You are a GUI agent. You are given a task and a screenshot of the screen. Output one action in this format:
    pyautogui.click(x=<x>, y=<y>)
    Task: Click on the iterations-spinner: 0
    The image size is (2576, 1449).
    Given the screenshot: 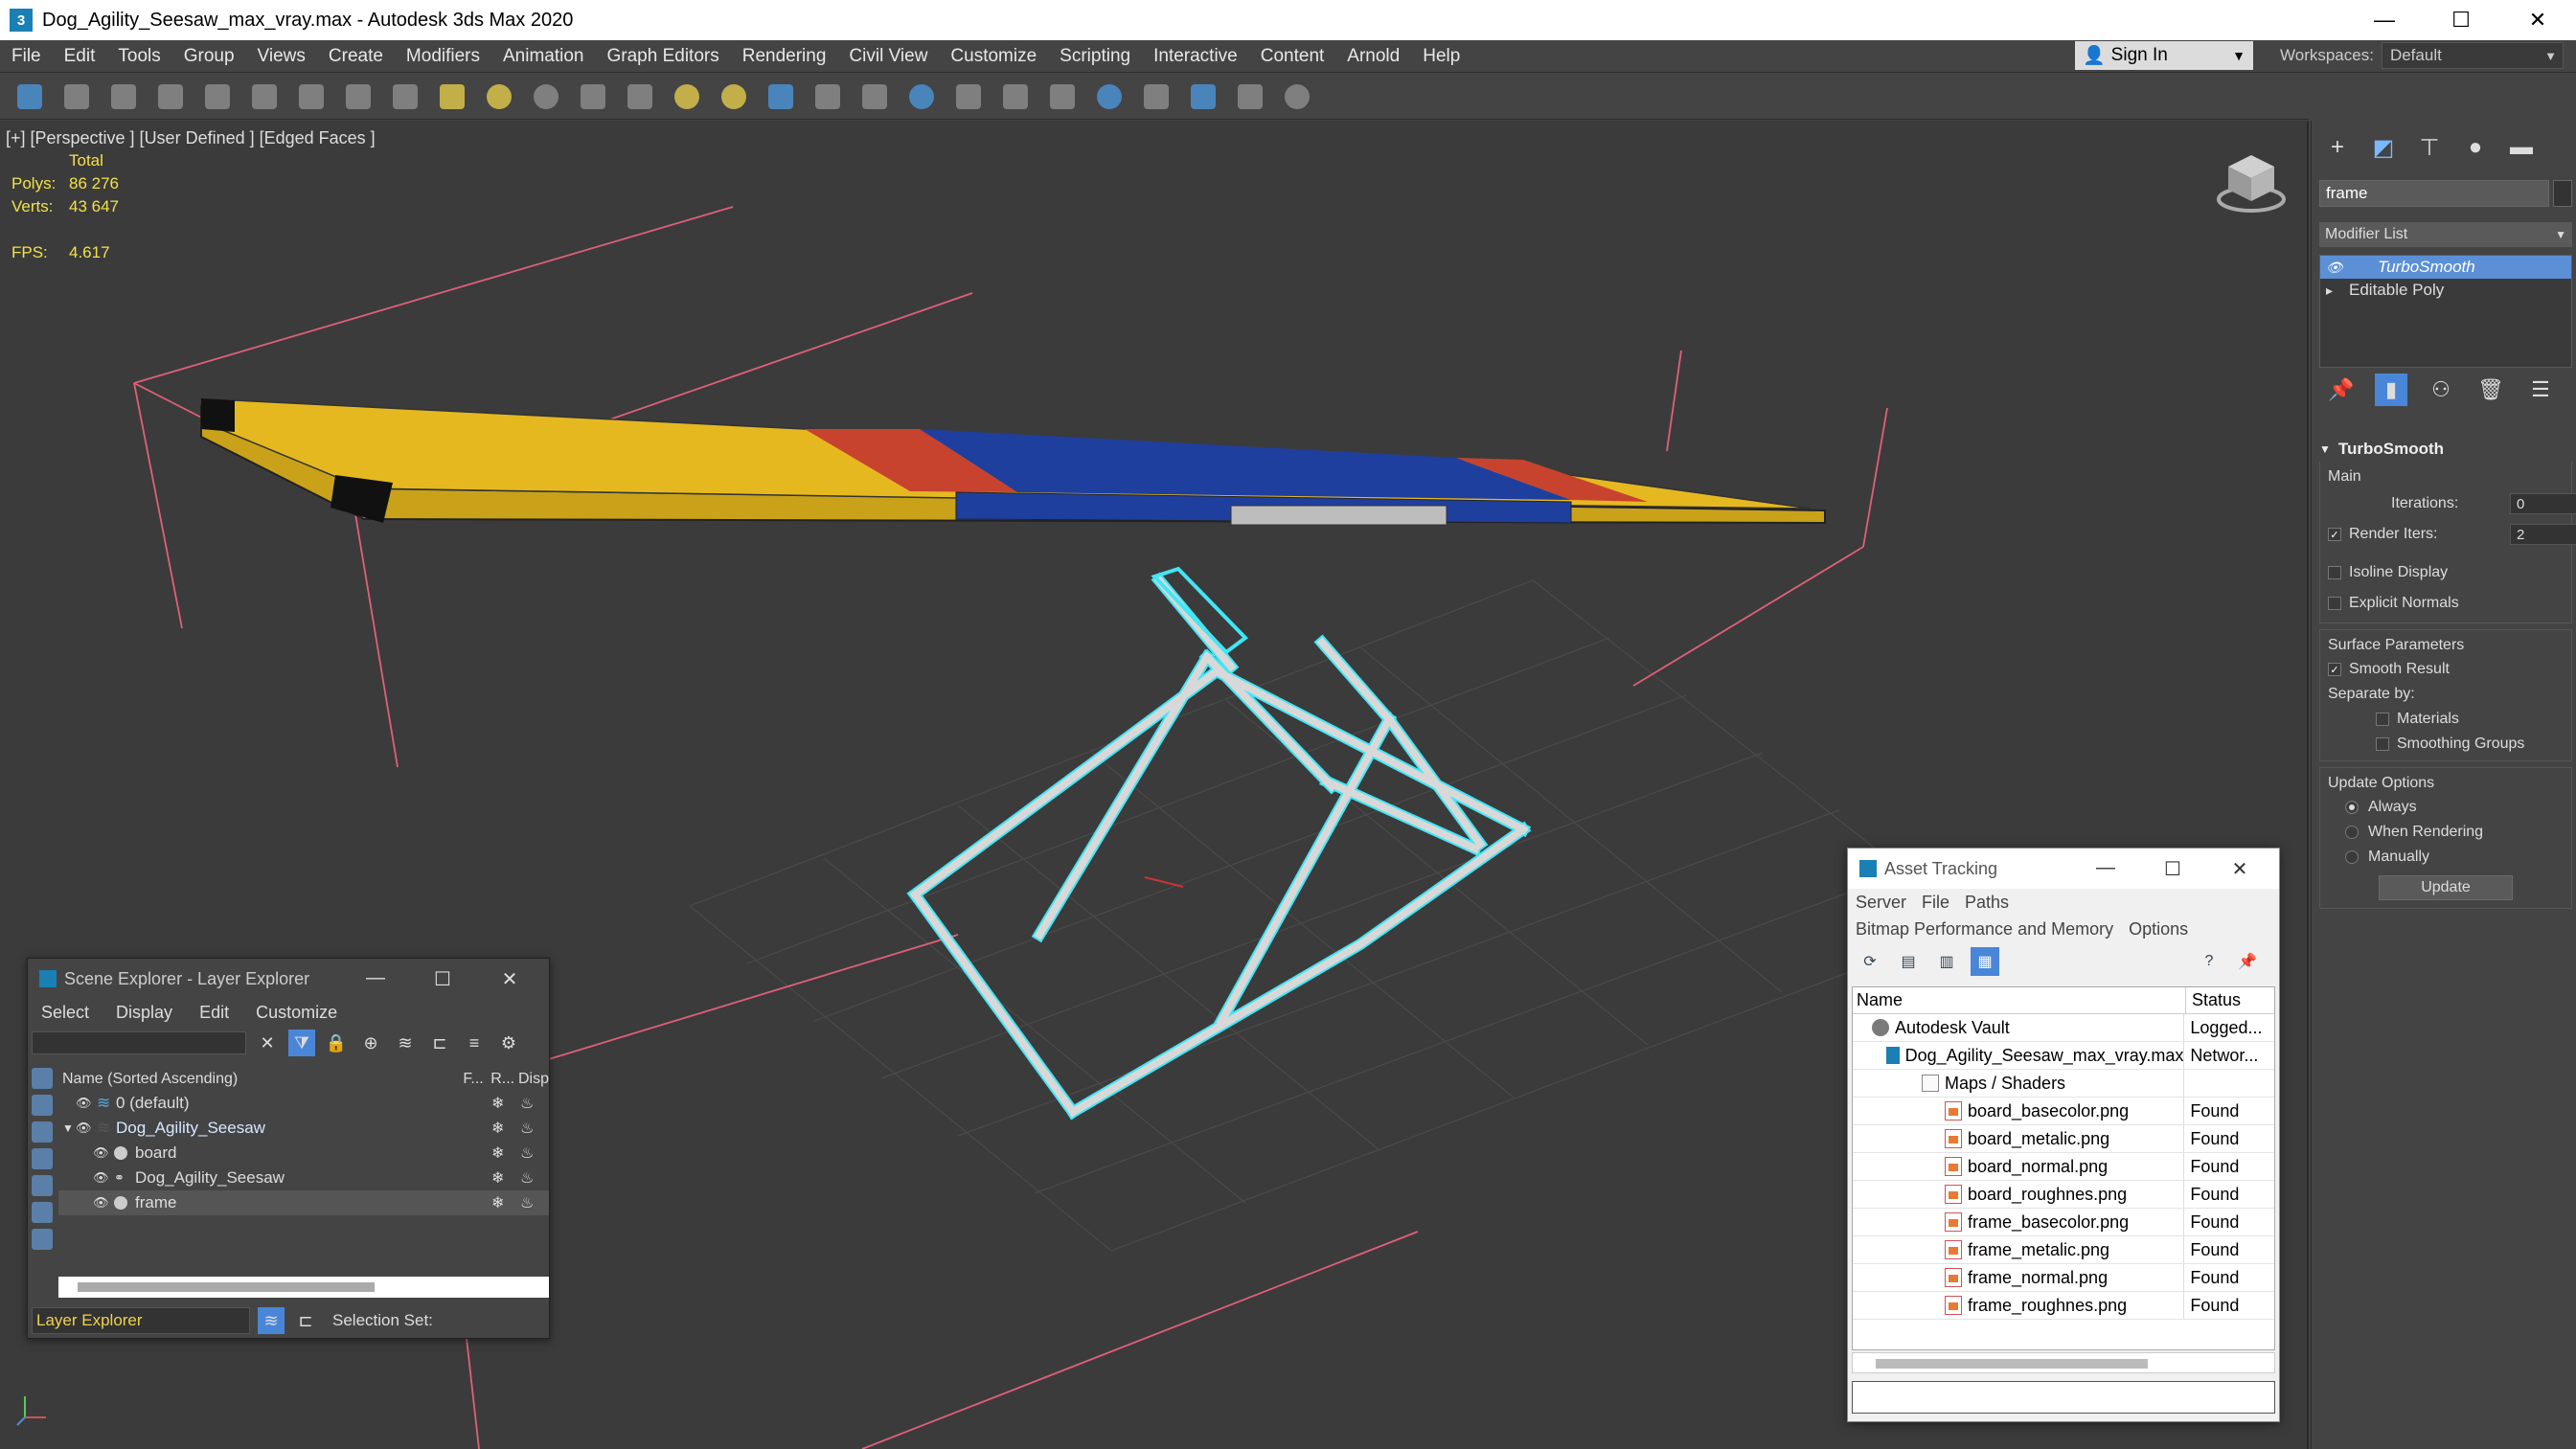 What is the action you would take?
    pyautogui.click(x=2543, y=503)
    